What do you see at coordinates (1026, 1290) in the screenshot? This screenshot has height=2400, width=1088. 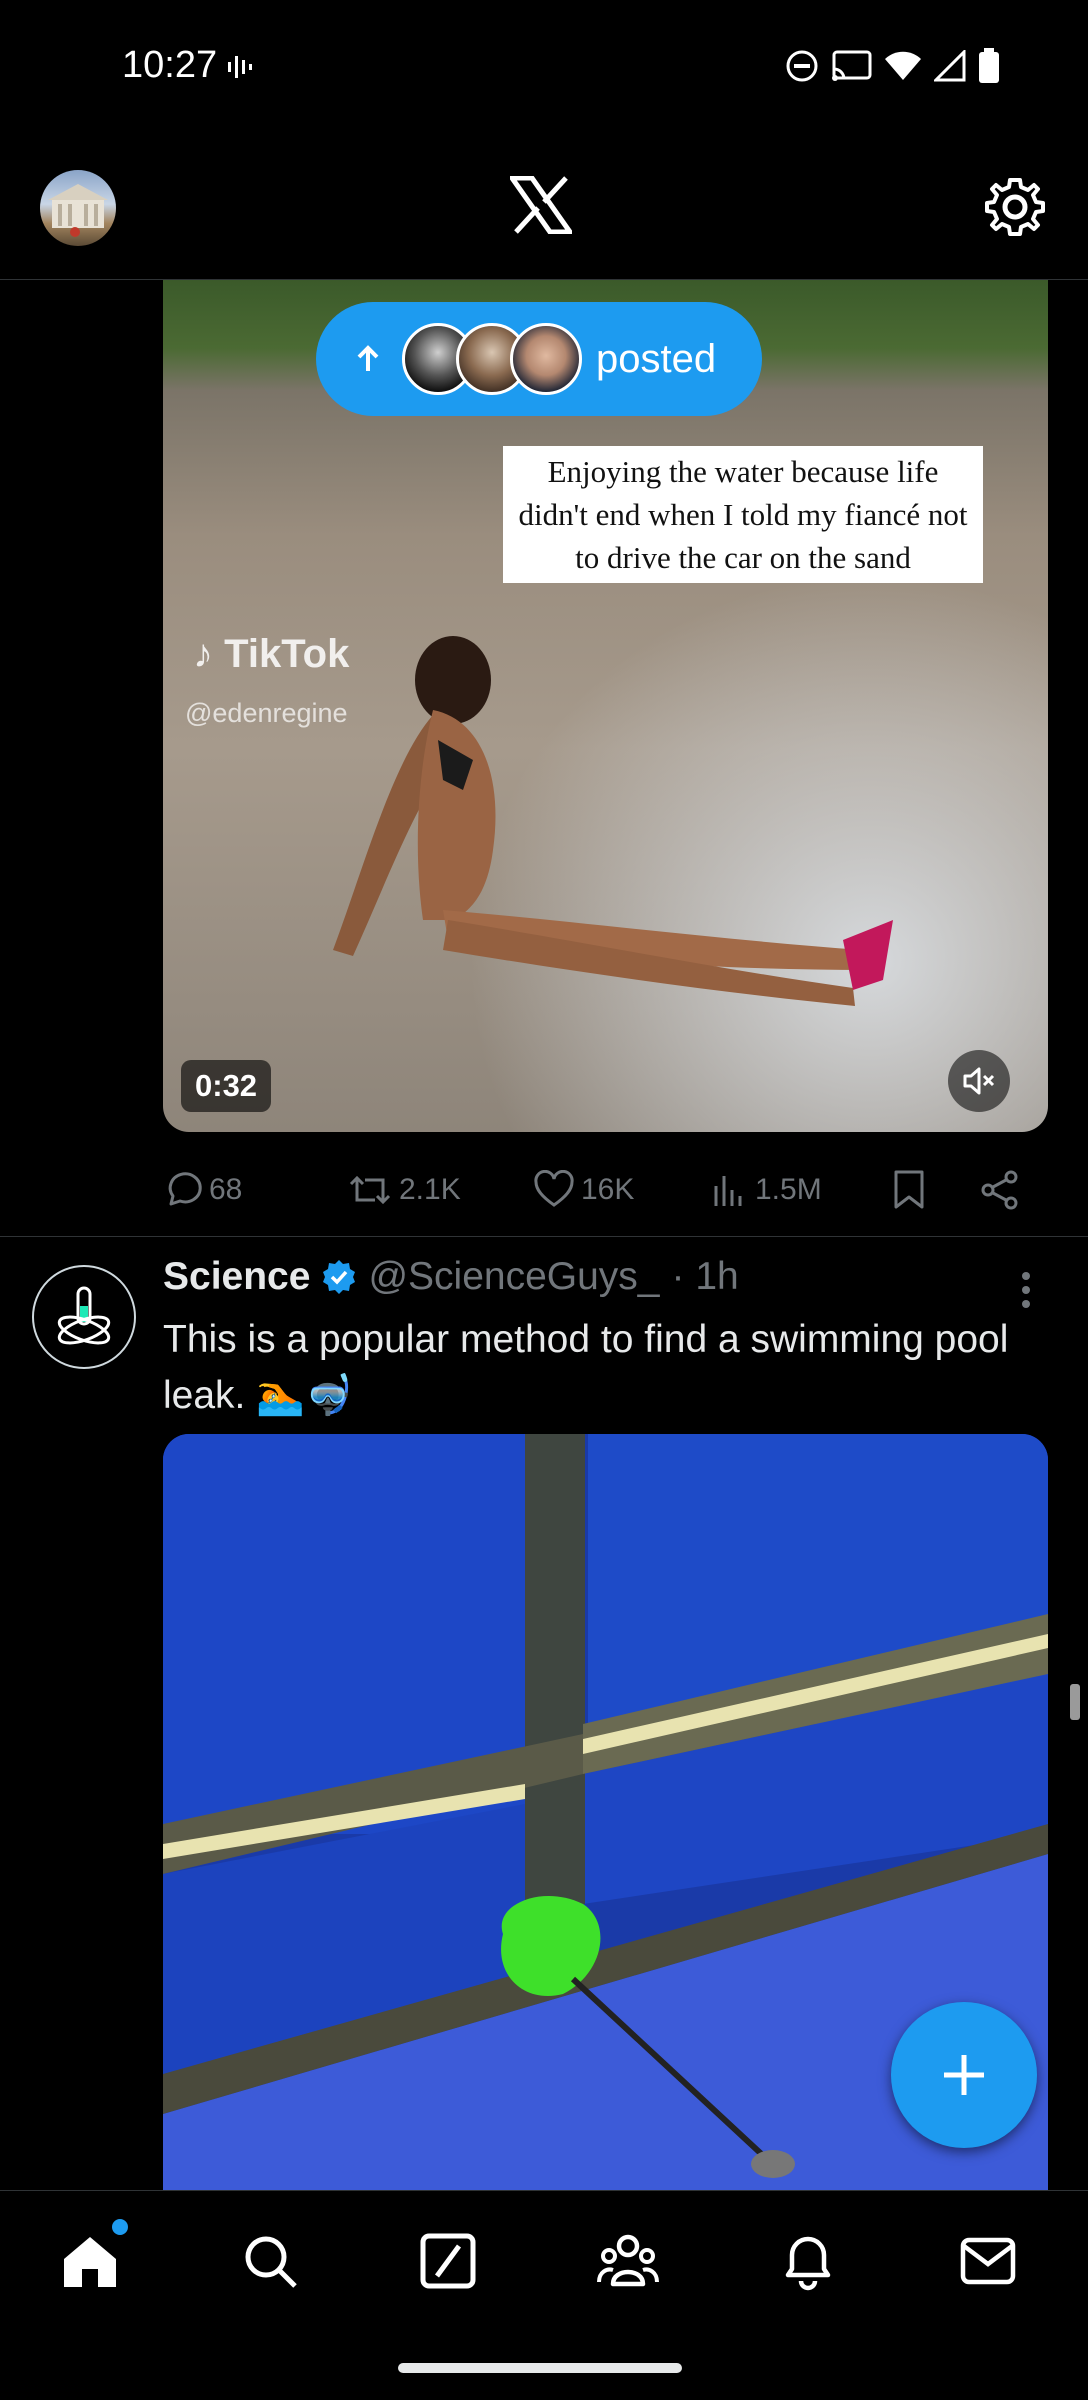 I see `more-options-icon` at bounding box center [1026, 1290].